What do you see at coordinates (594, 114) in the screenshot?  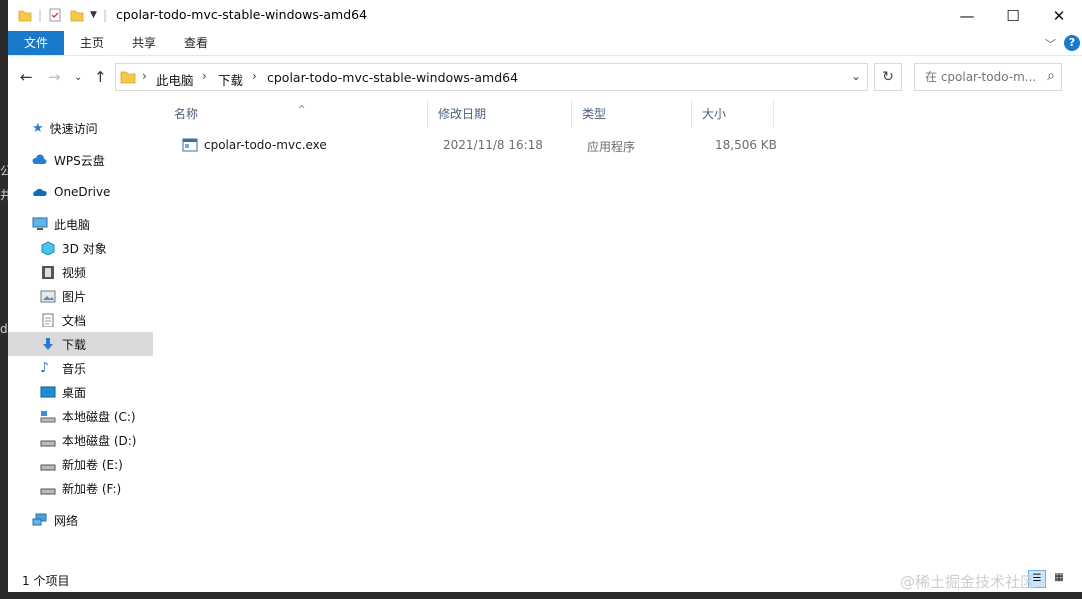 I see `column-header-label: 类型` at bounding box center [594, 114].